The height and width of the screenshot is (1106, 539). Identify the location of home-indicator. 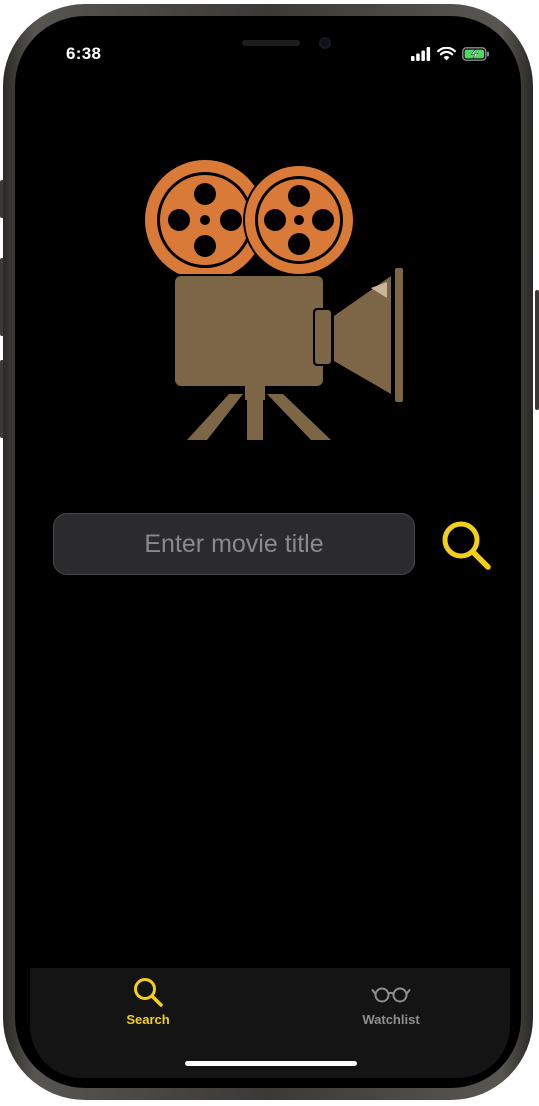
(271, 1063).